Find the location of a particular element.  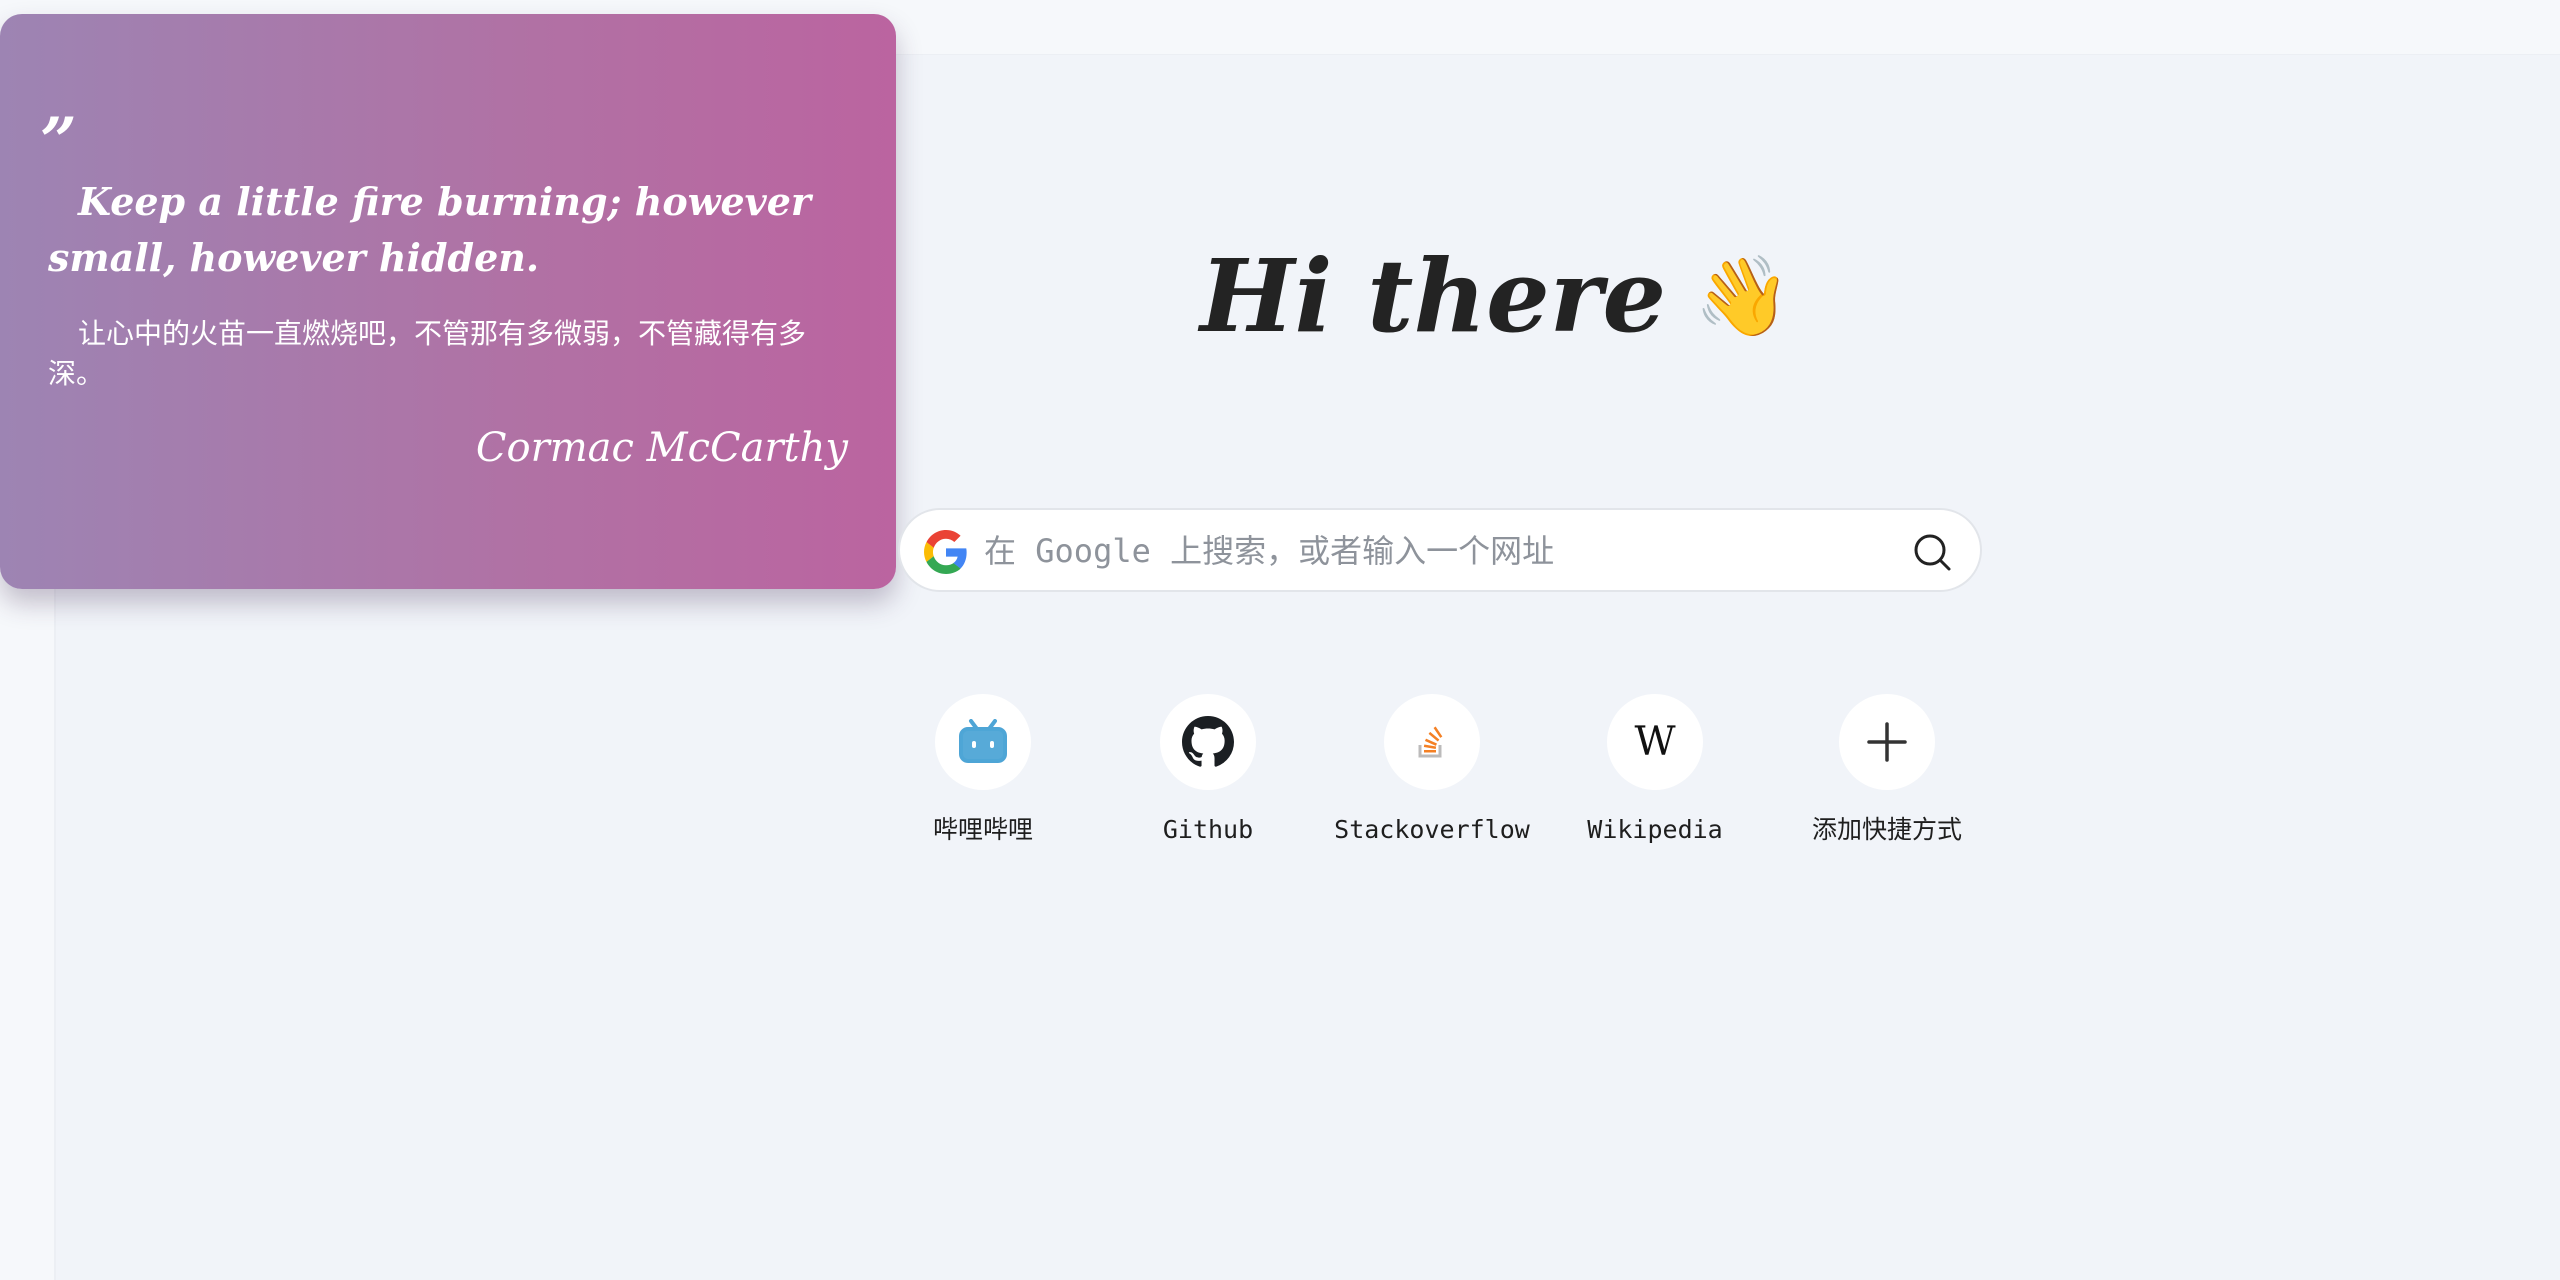

greeting-text: Hi there is located at coordinates (1433, 296).